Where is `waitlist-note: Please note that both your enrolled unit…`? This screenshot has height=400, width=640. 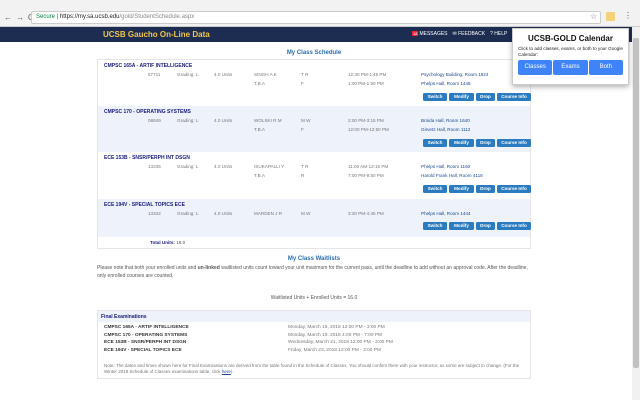
waitlist-note: Please note that both your enrolled unit… is located at coordinates (317, 272).